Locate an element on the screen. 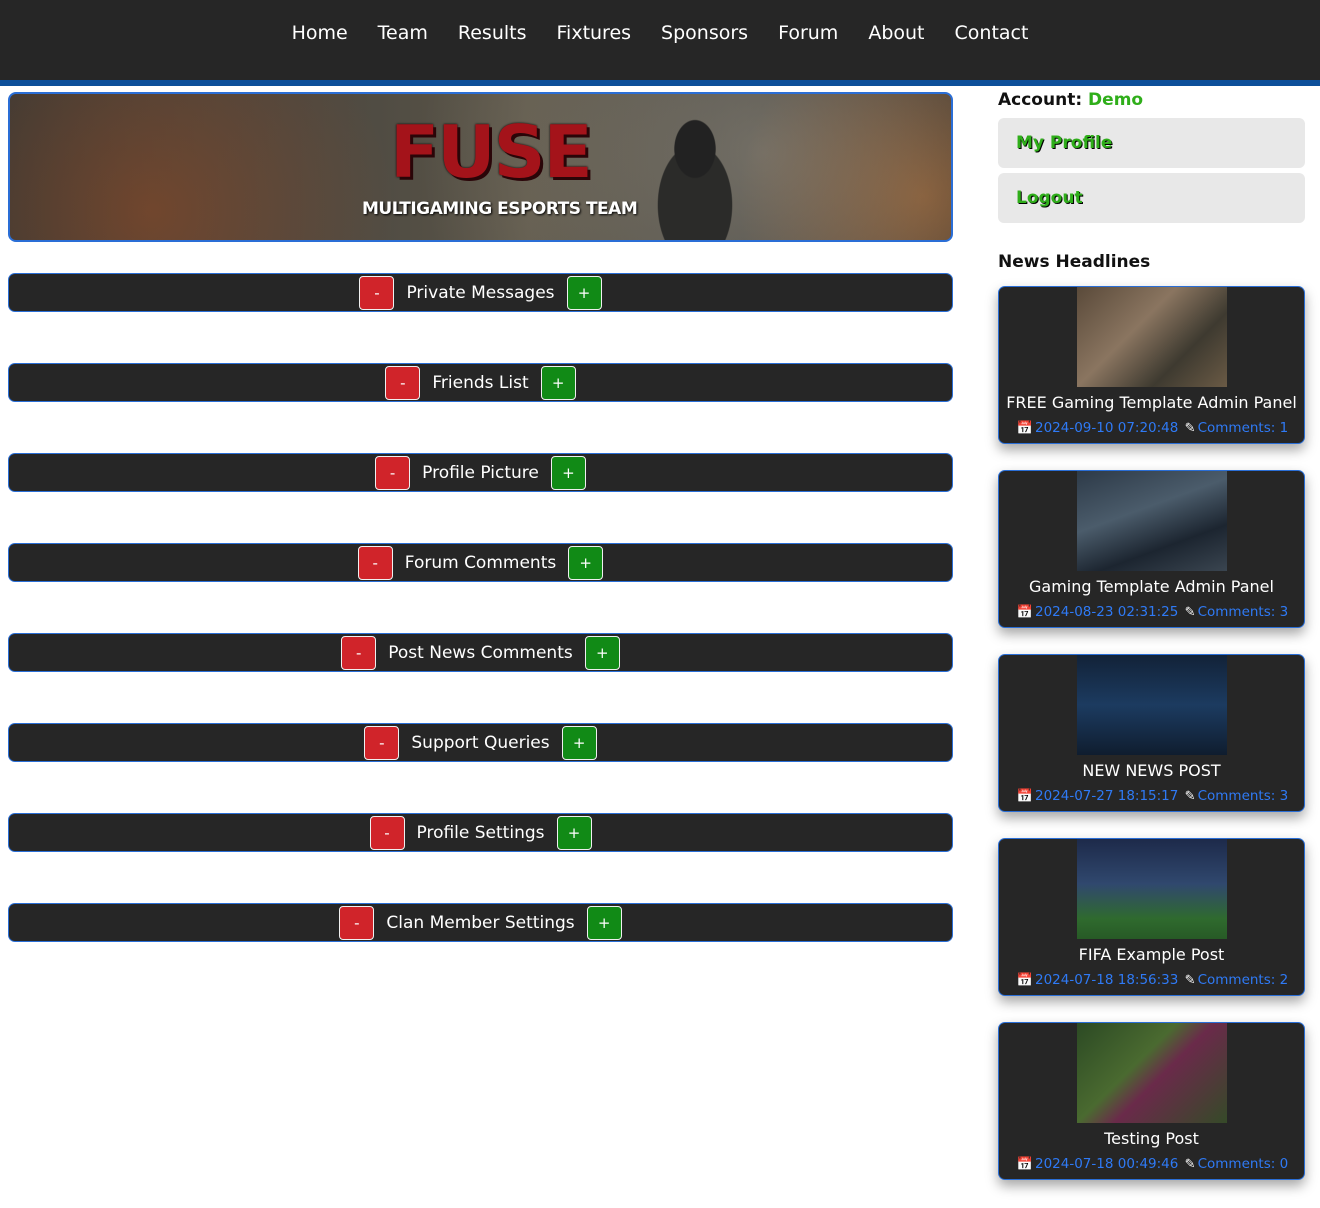 The image size is (1320, 1208). news-meta: 📅 2024-08-23 02:31:25 ✎ Comments: 3 is located at coordinates (1151, 612).